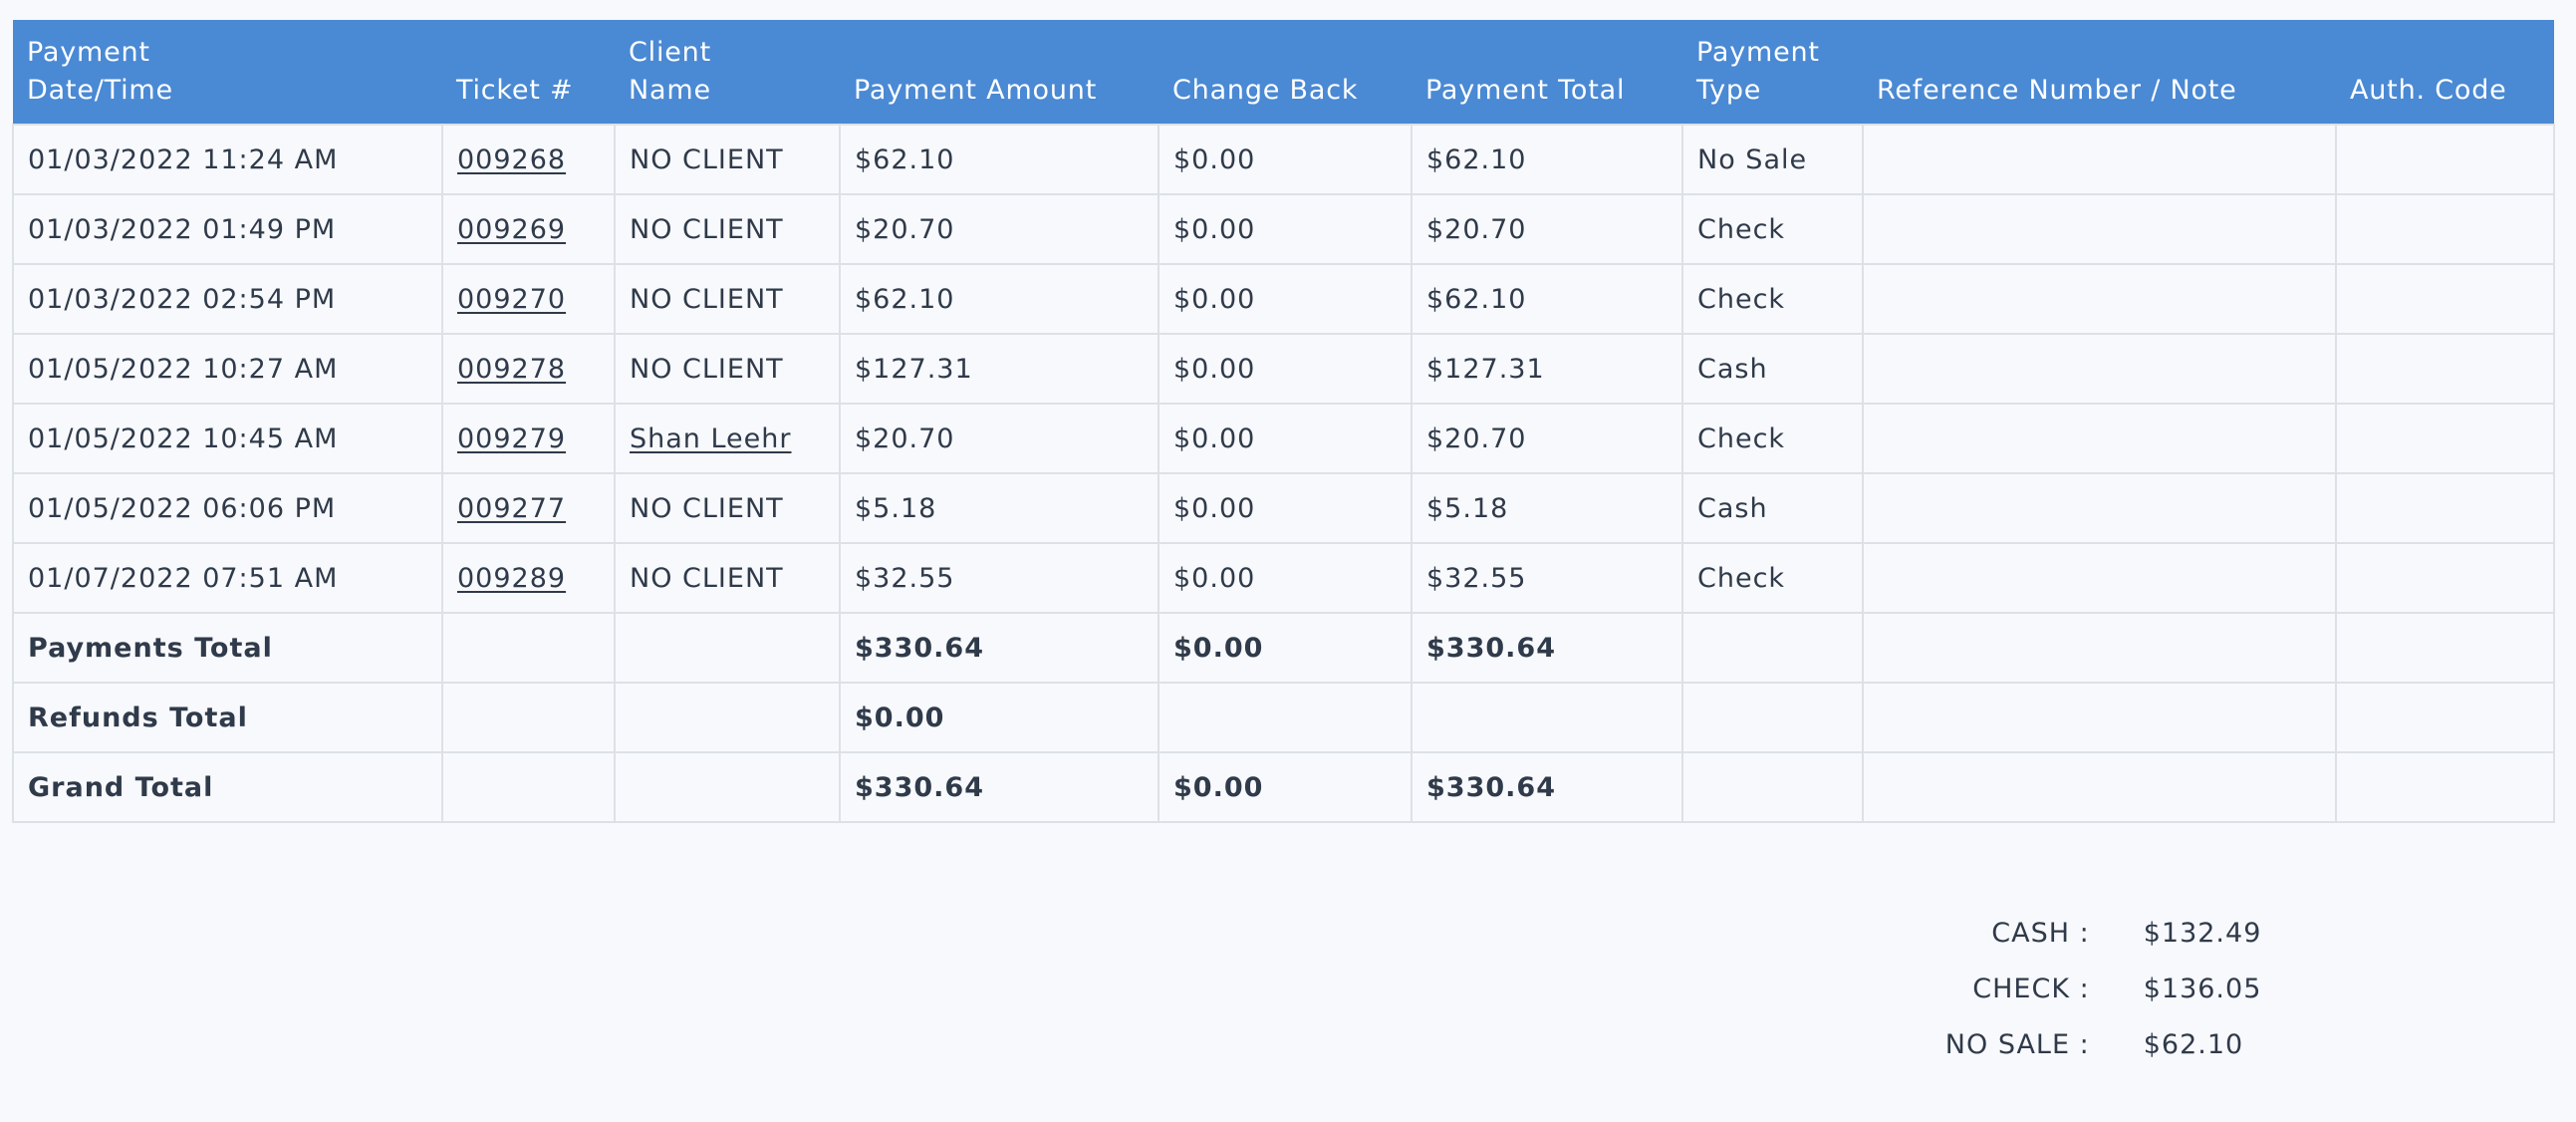 The height and width of the screenshot is (1122, 2576). Describe the element at coordinates (511, 229) in the screenshot. I see `ticket-link: 009269` at that location.